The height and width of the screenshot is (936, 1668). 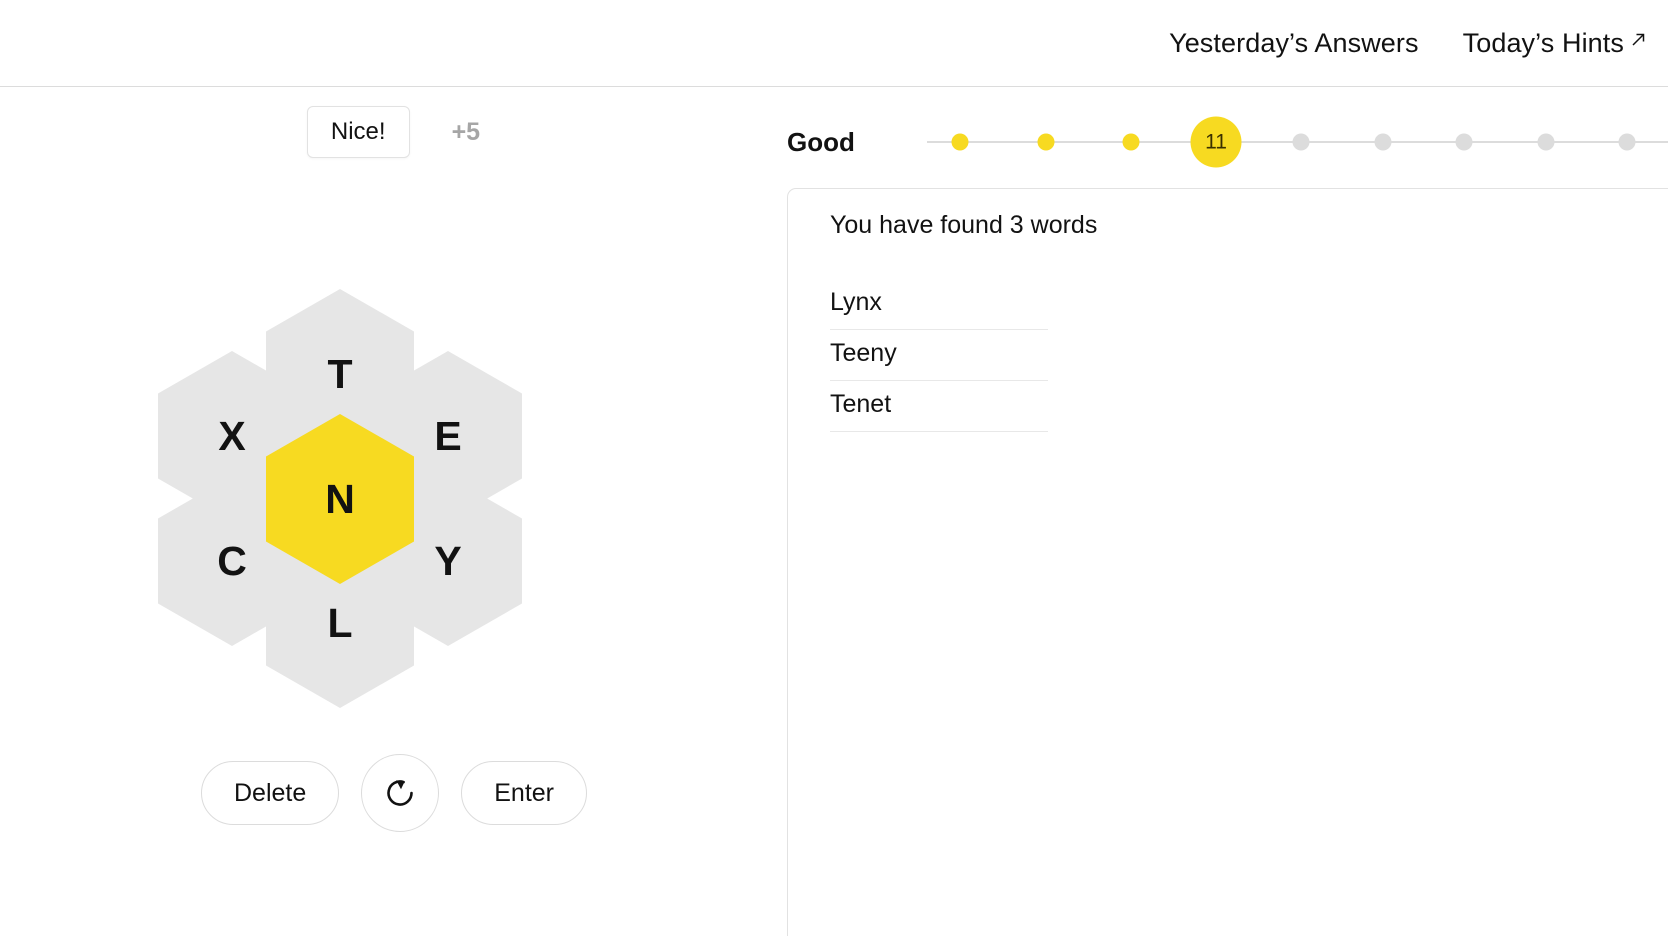 I want to click on game-controls: Delete Enter, so click(x=393, y=793).